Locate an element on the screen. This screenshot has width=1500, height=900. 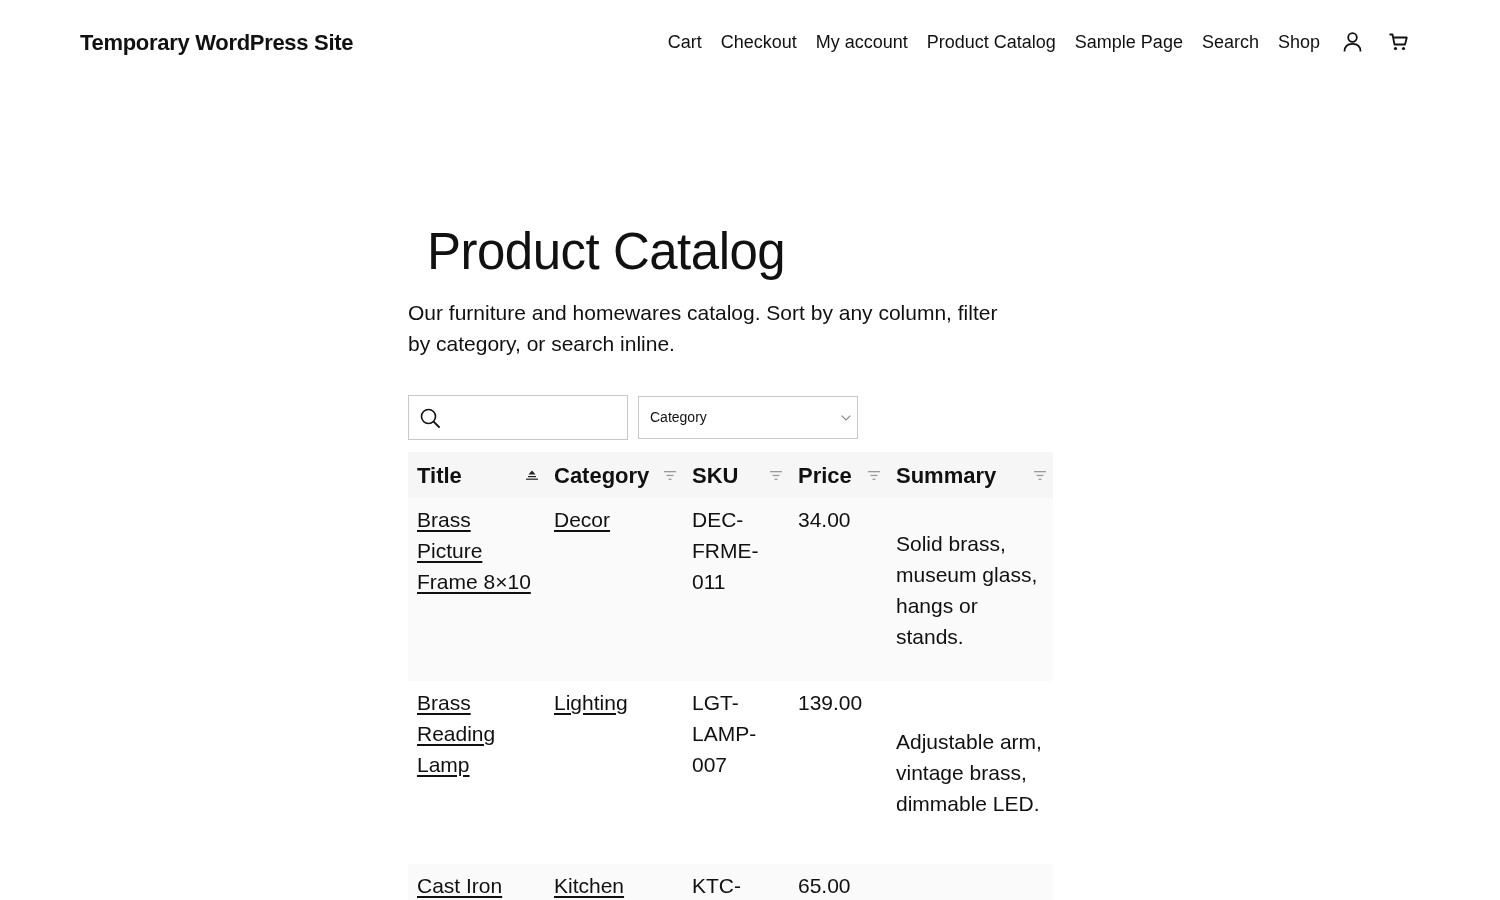
summary-text: Adjustable arm, vintage brass, dimmable LED. is located at coordinates (969, 773).